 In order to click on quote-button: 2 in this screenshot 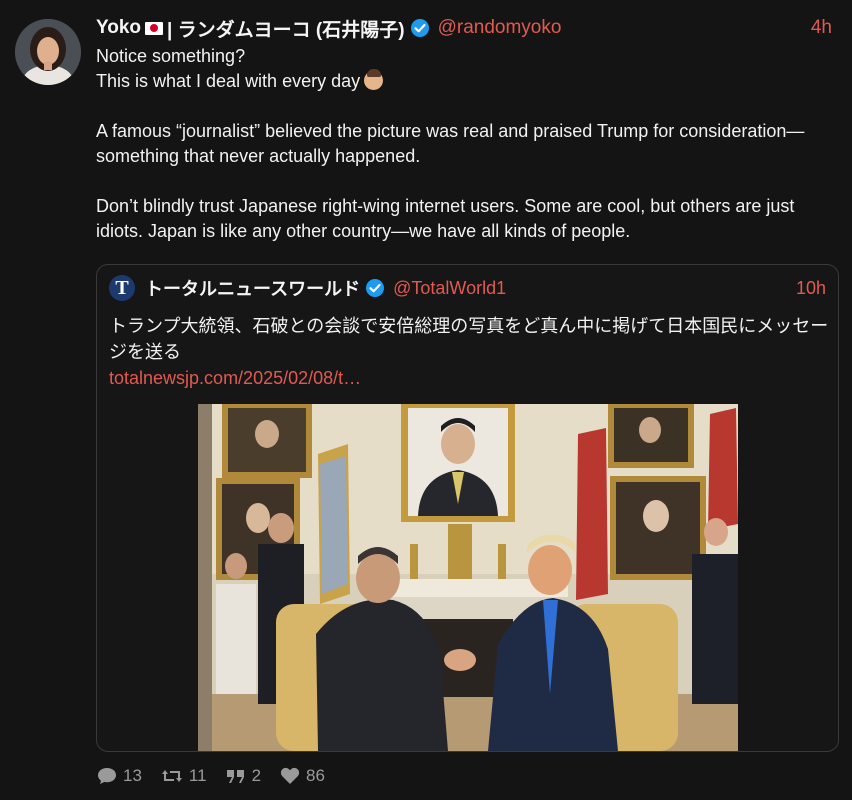, I will do `click(243, 776)`.